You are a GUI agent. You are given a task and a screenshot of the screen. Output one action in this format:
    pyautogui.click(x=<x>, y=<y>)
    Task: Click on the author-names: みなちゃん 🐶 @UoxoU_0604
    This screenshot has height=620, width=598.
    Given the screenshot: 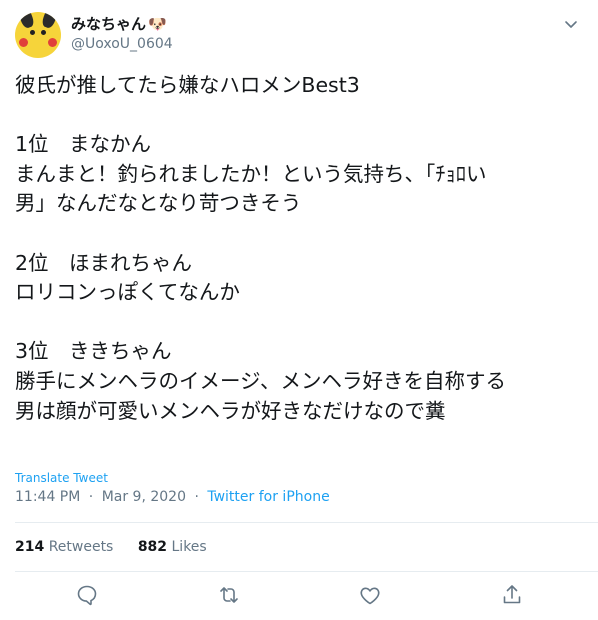 What is the action you would take?
    pyautogui.click(x=122, y=34)
    